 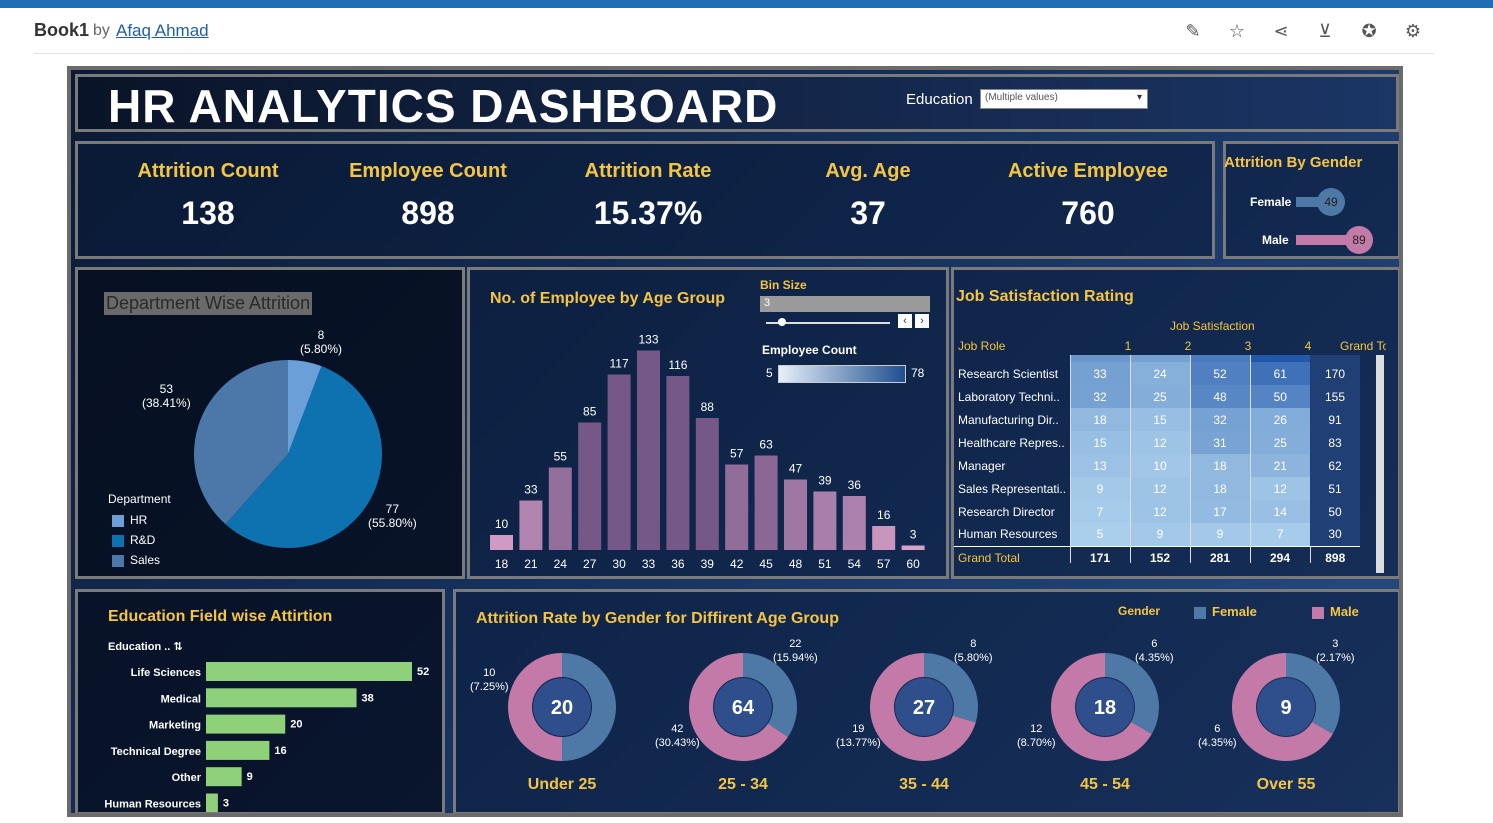 I want to click on age-donut: 18 6 (4.35%) 12 (8.70%) 45 - 54, so click(x=1101, y=722).